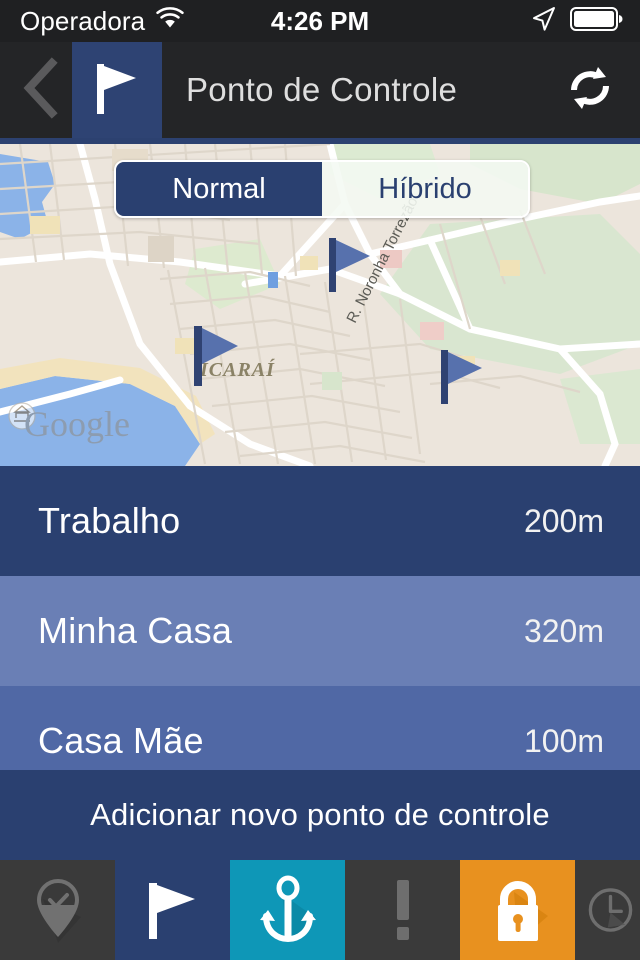 Image resolution: width=640 pixels, height=960 pixels. I want to click on location-arrow-icon, so click(544, 21).